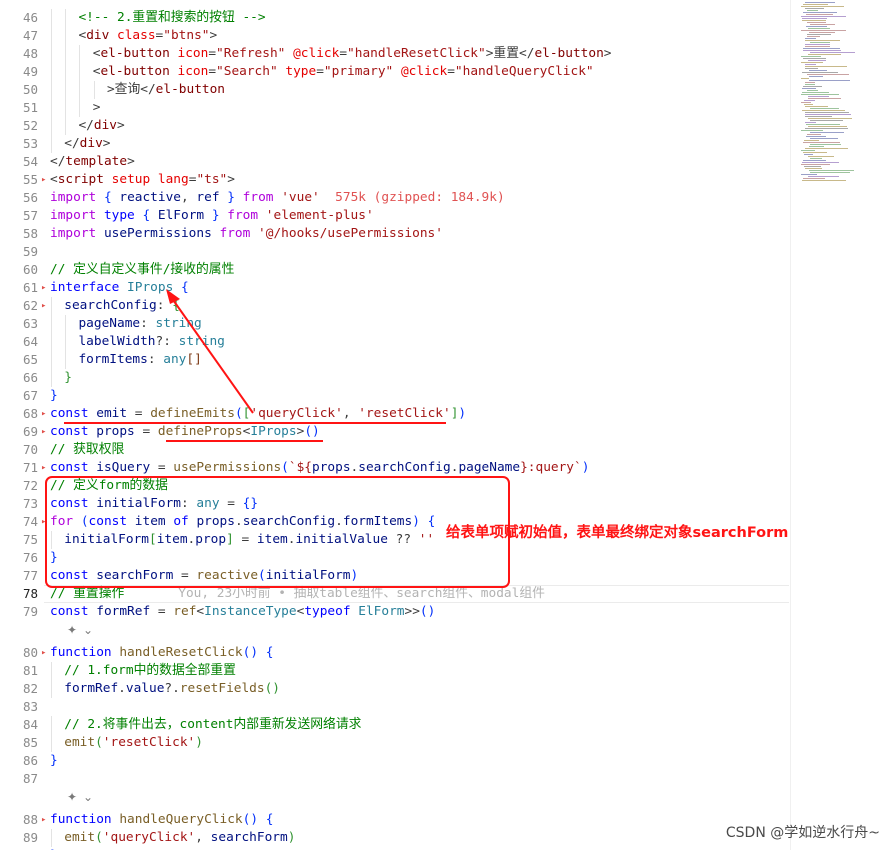 This screenshot has width=884, height=850. What do you see at coordinates (19, 108) in the screenshot?
I see `line-number: 51` at bounding box center [19, 108].